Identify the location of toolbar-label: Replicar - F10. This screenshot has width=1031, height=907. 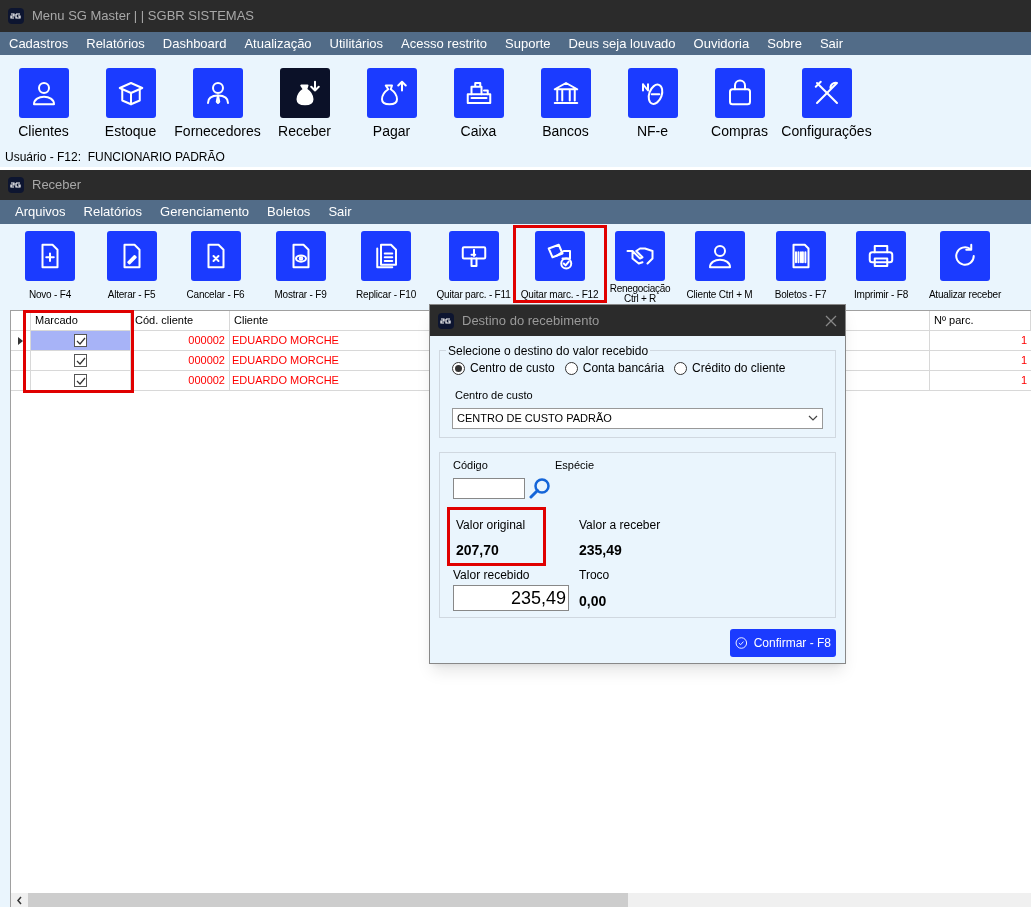
(386, 295).